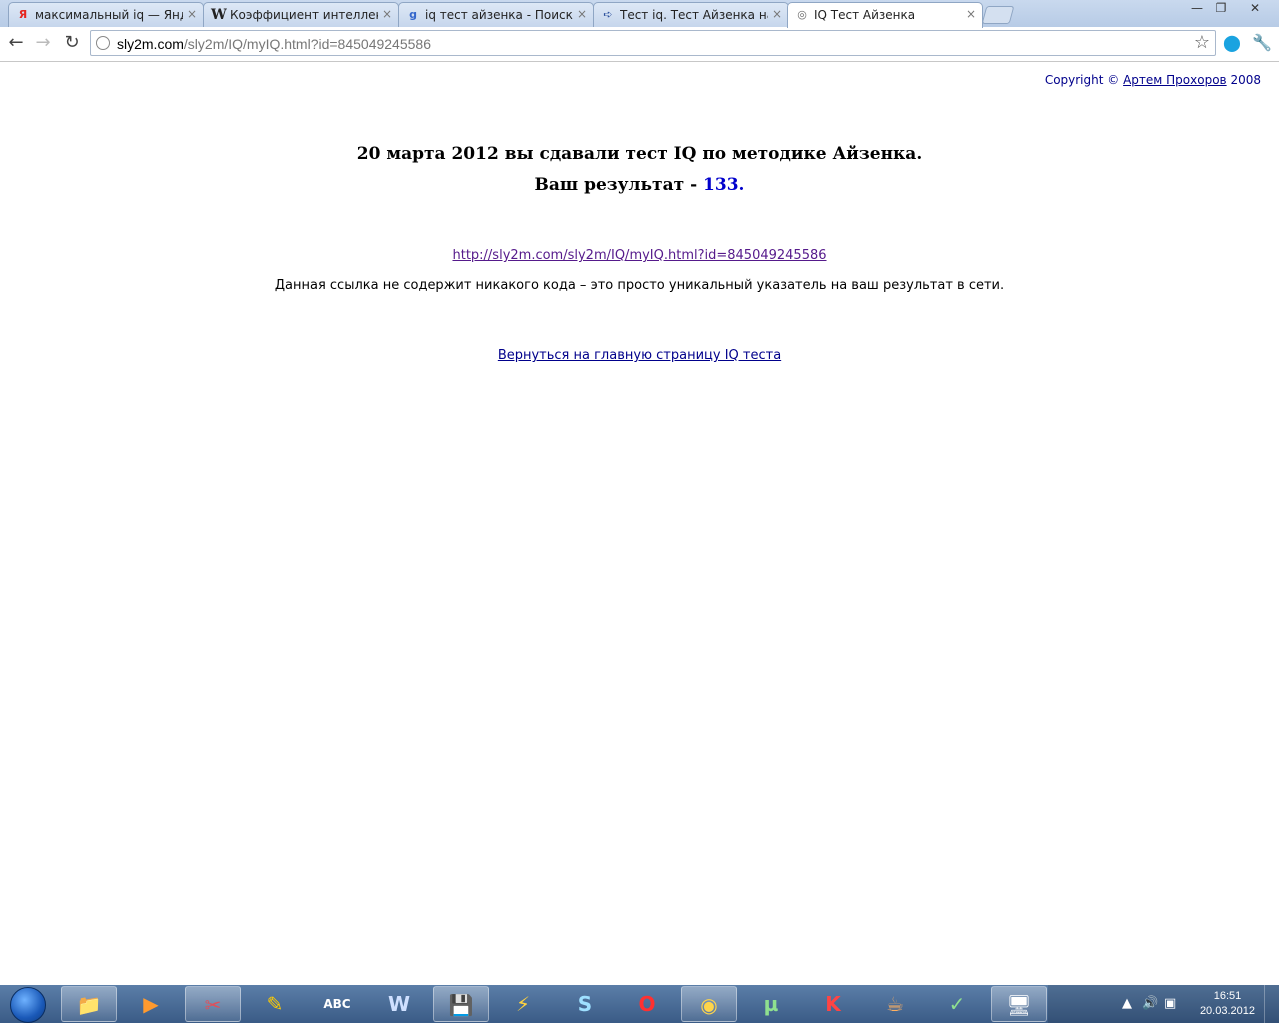 This screenshot has width=1279, height=1023. What do you see at coordinates (1150, 1003) in the screenshot?
I see `volume-icon: 🔊` at bounding box center [1150, 1003].